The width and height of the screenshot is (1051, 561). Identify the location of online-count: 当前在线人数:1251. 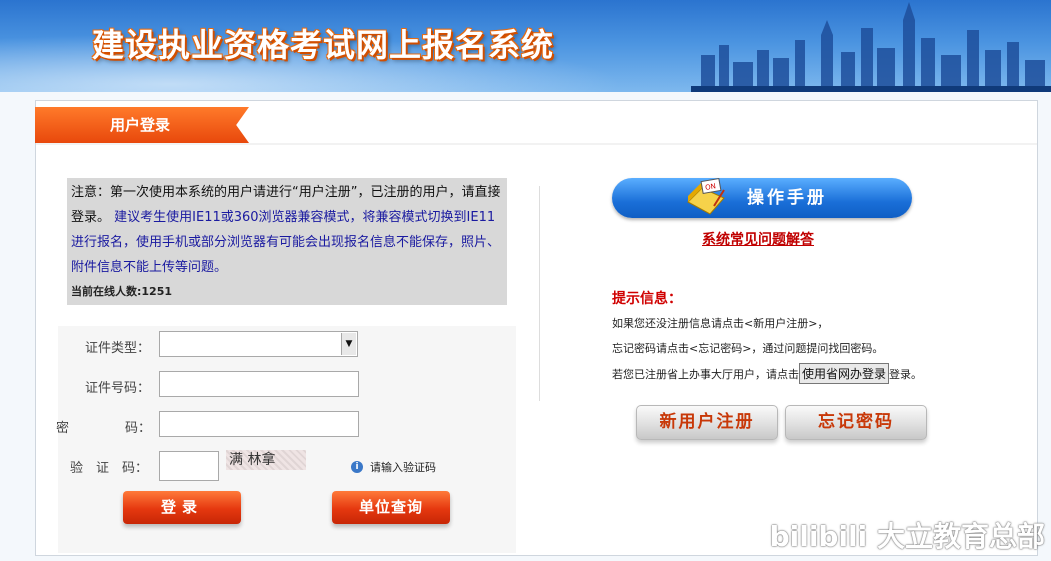
(121, 291).